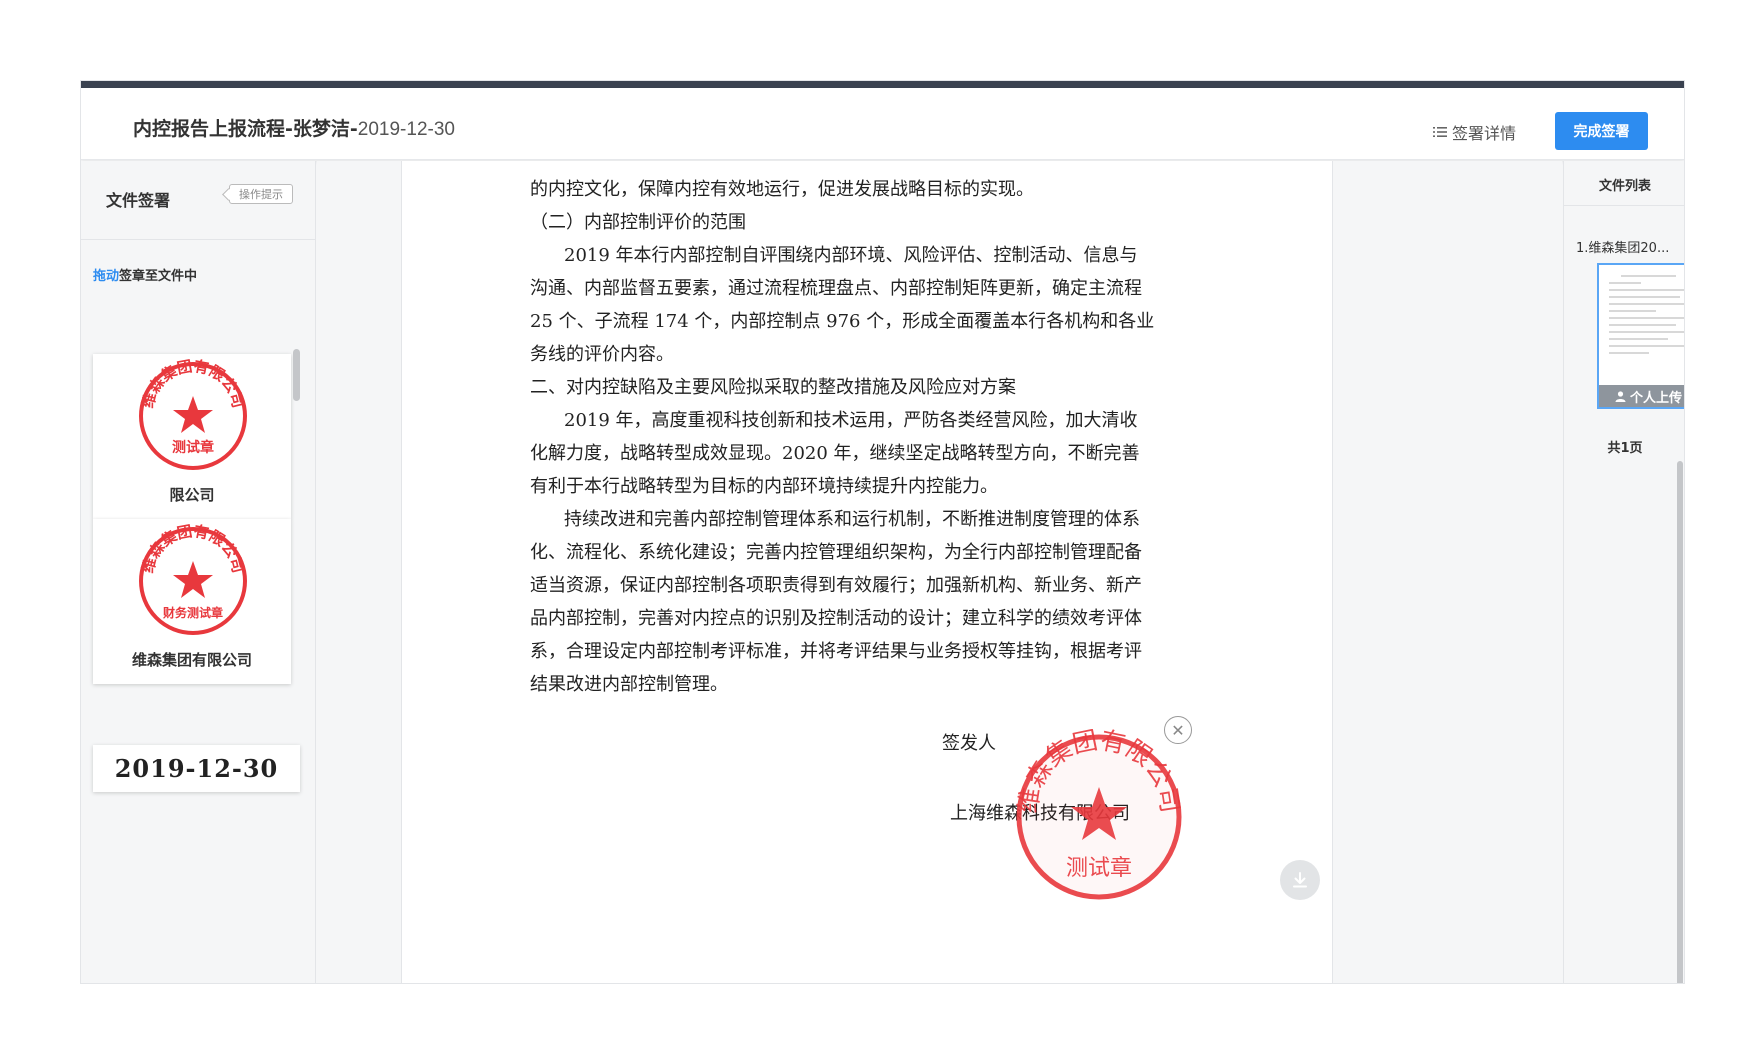 The height and width of the screenshot is (1058, 1754). What do you see at coordinates (1623, 572) in the screenshot?
I see `file-list-panel: 文件列表 1.维森集团20... 个人上传 共1页` at bounding box center [1623, 572].